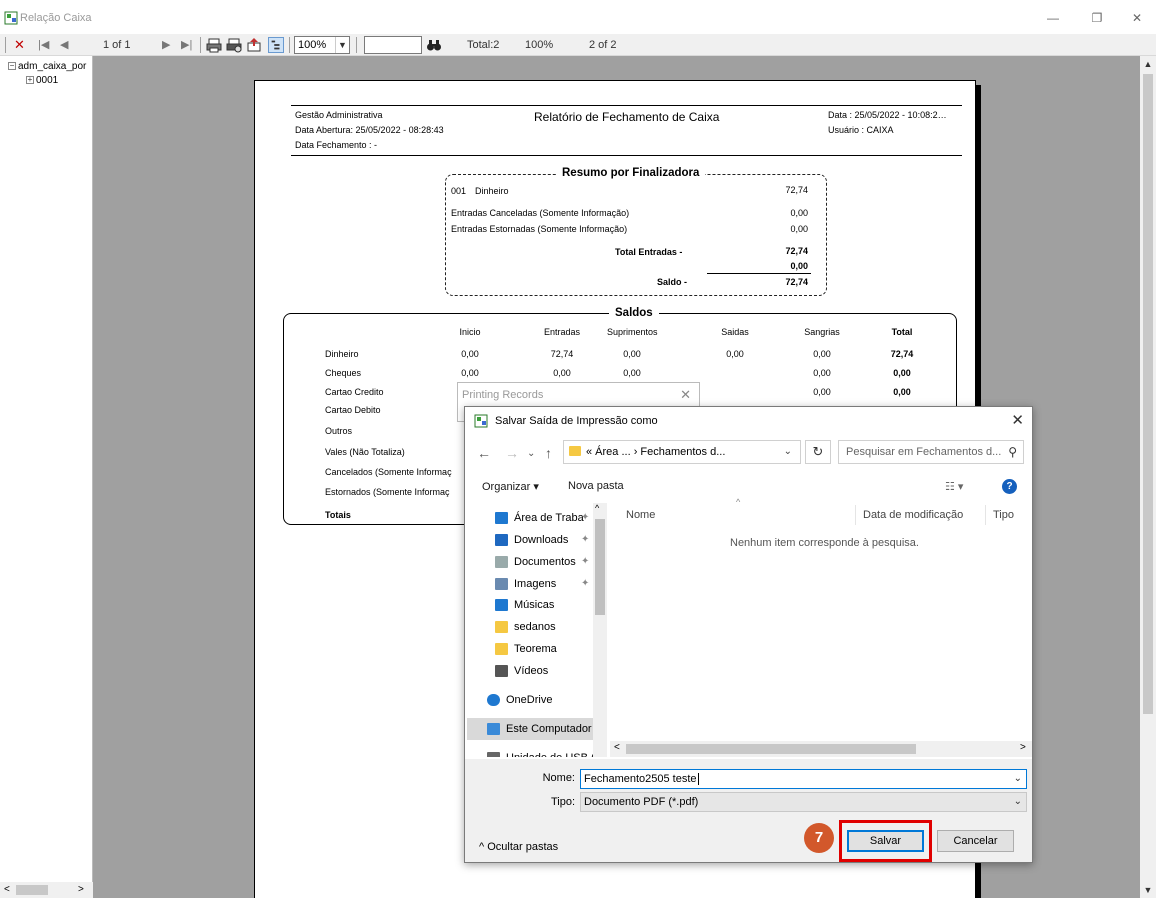 This screenshot has height=898, width=1156. Describe the element at coordinates (530, 671) in the screenshot. I see `nav-item-v-deos: Vídeos` at that location.